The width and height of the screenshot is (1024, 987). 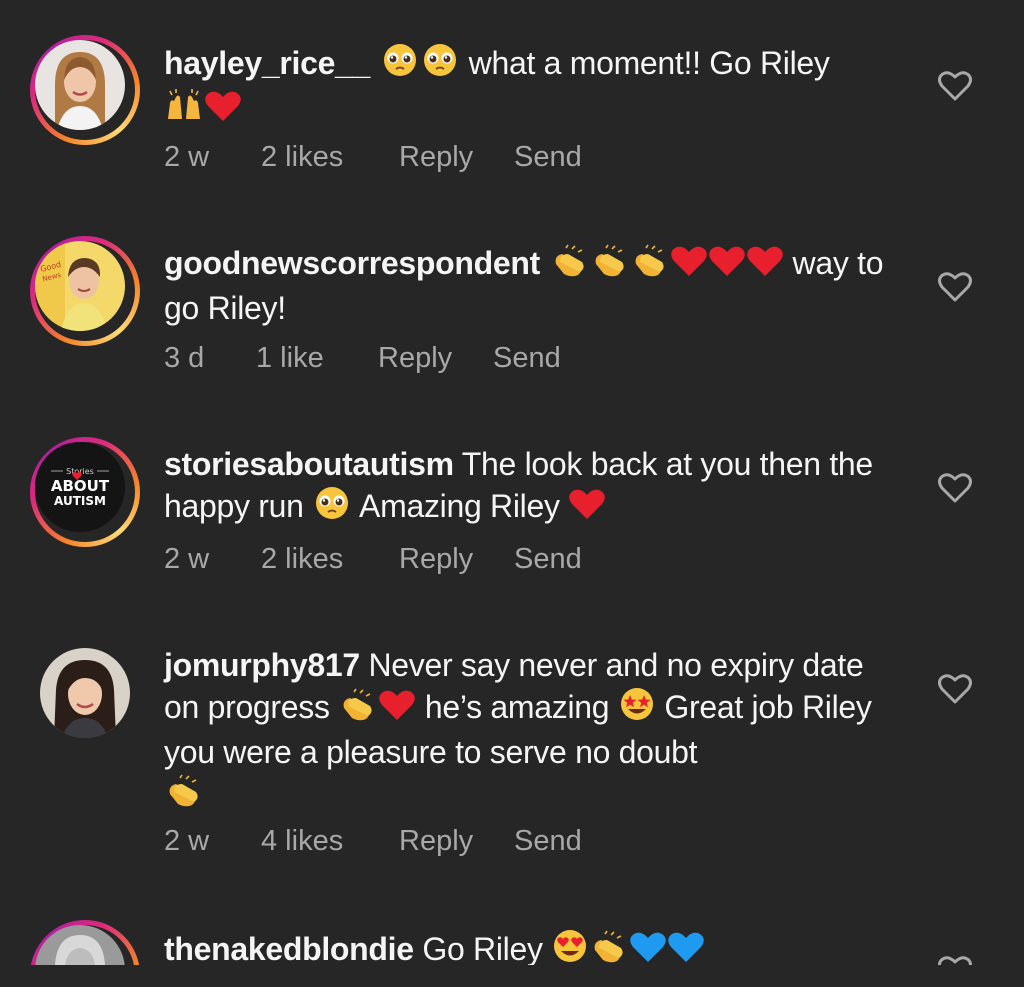 I want to click on avatar-photo: Good News, so click(x=80, y=286).